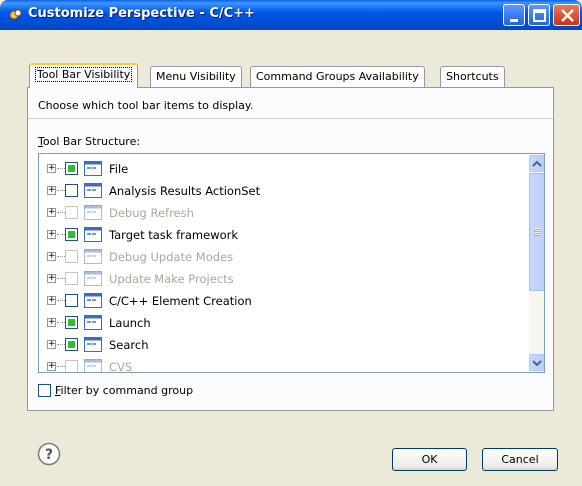  What do you see at coordinates (284, 257) in the screenshot?
I see `tree-row: + Debug Update Modes` at bounding box center [284, 257].